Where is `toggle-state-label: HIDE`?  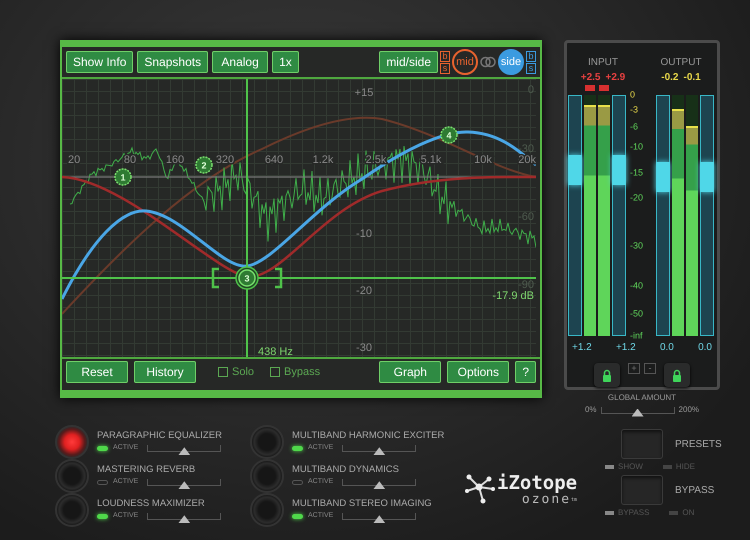
toggle-state-label: HIDE is located at coordinates (686, 467).